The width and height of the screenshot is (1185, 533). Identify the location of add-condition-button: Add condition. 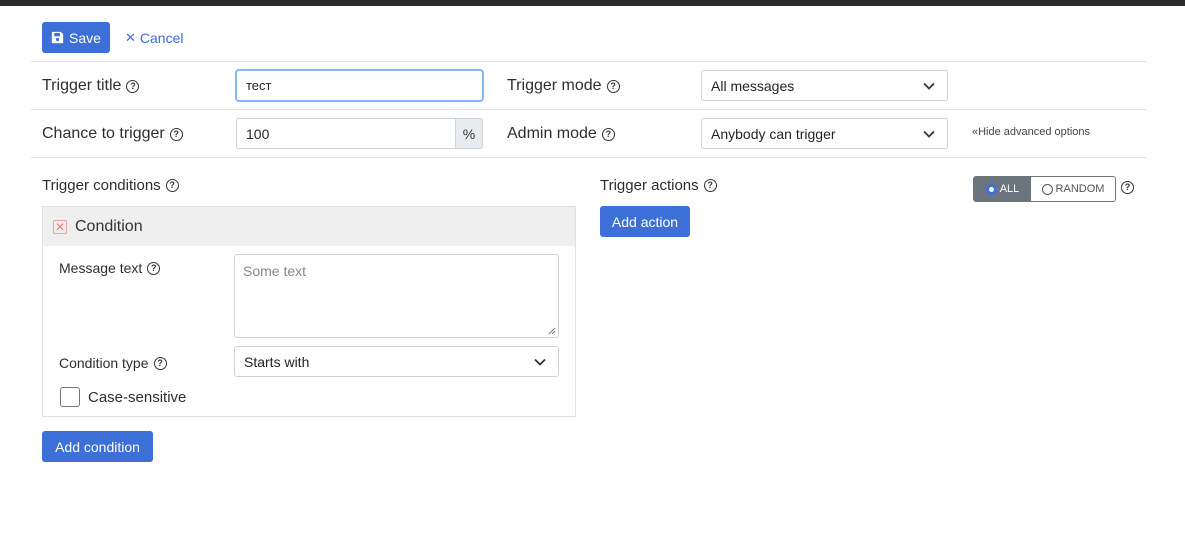
(97, 446).